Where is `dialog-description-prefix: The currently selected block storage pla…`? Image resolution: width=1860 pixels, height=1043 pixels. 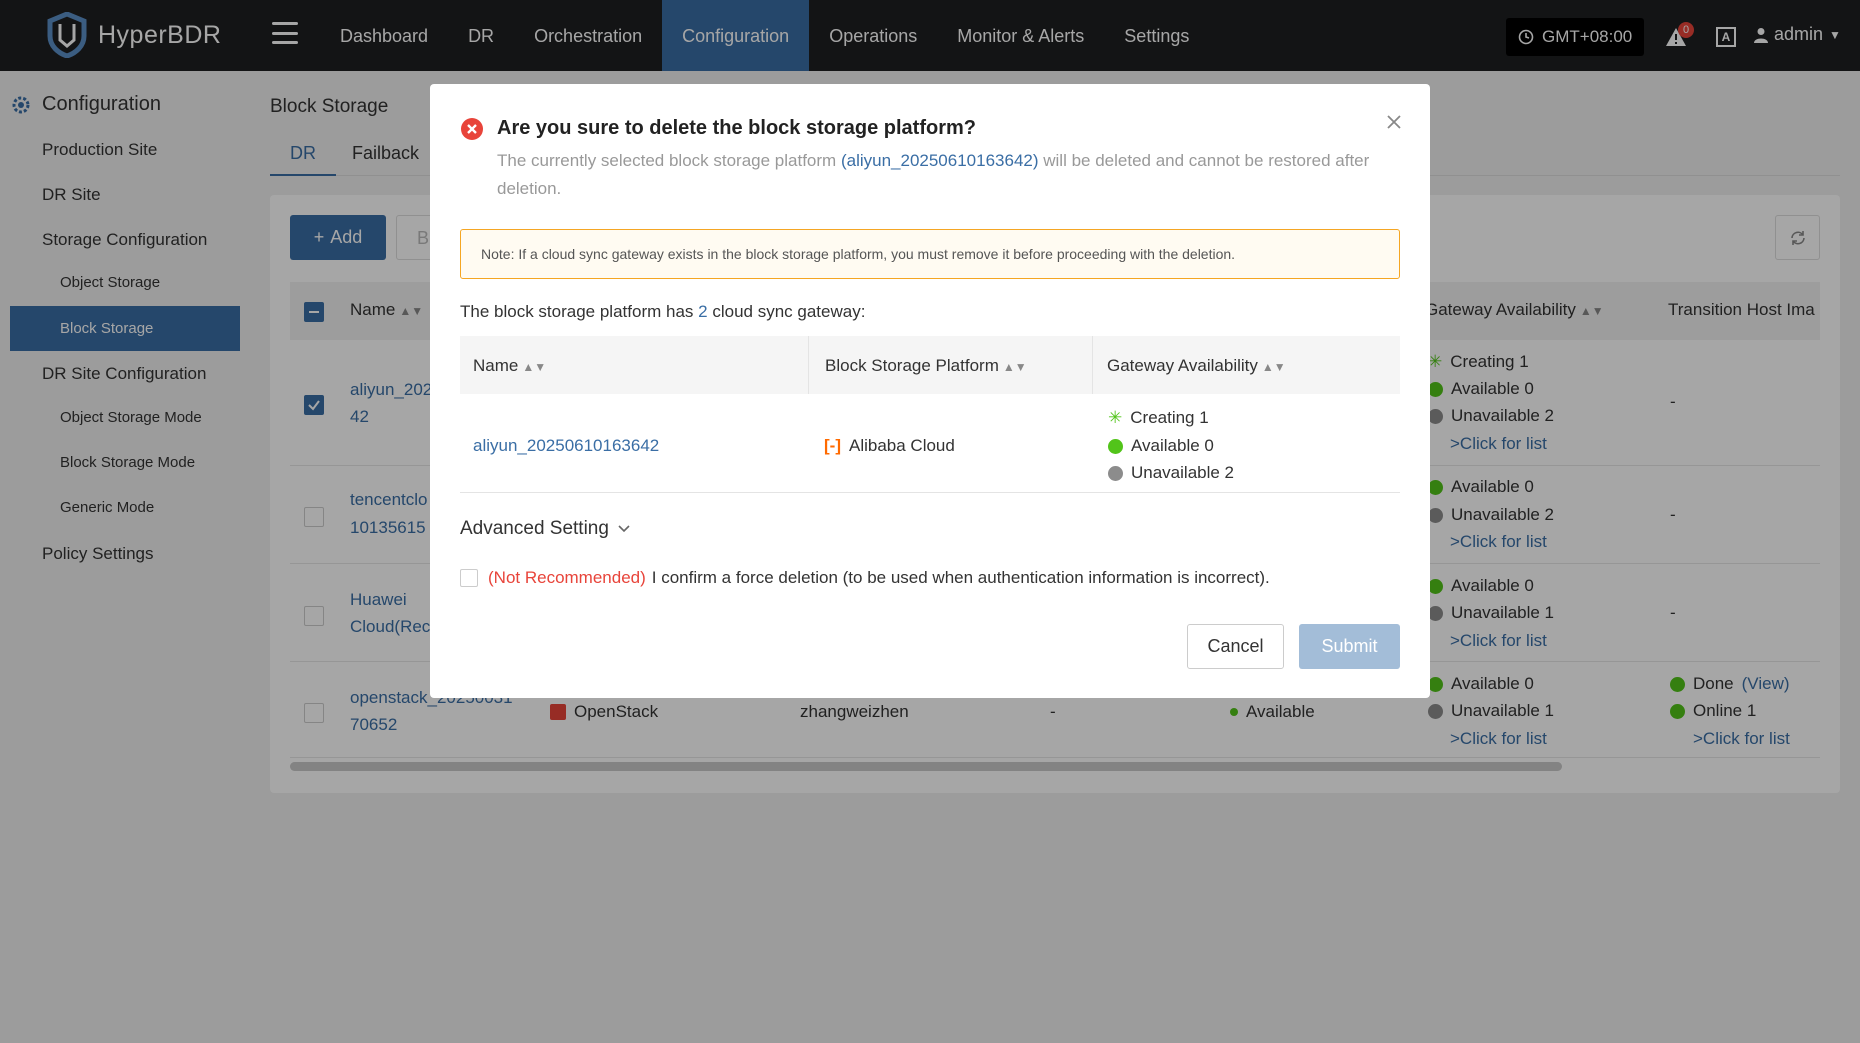 dialog-description-prefix: The currently selected block storage pla… is located at coordinates (667, 160).